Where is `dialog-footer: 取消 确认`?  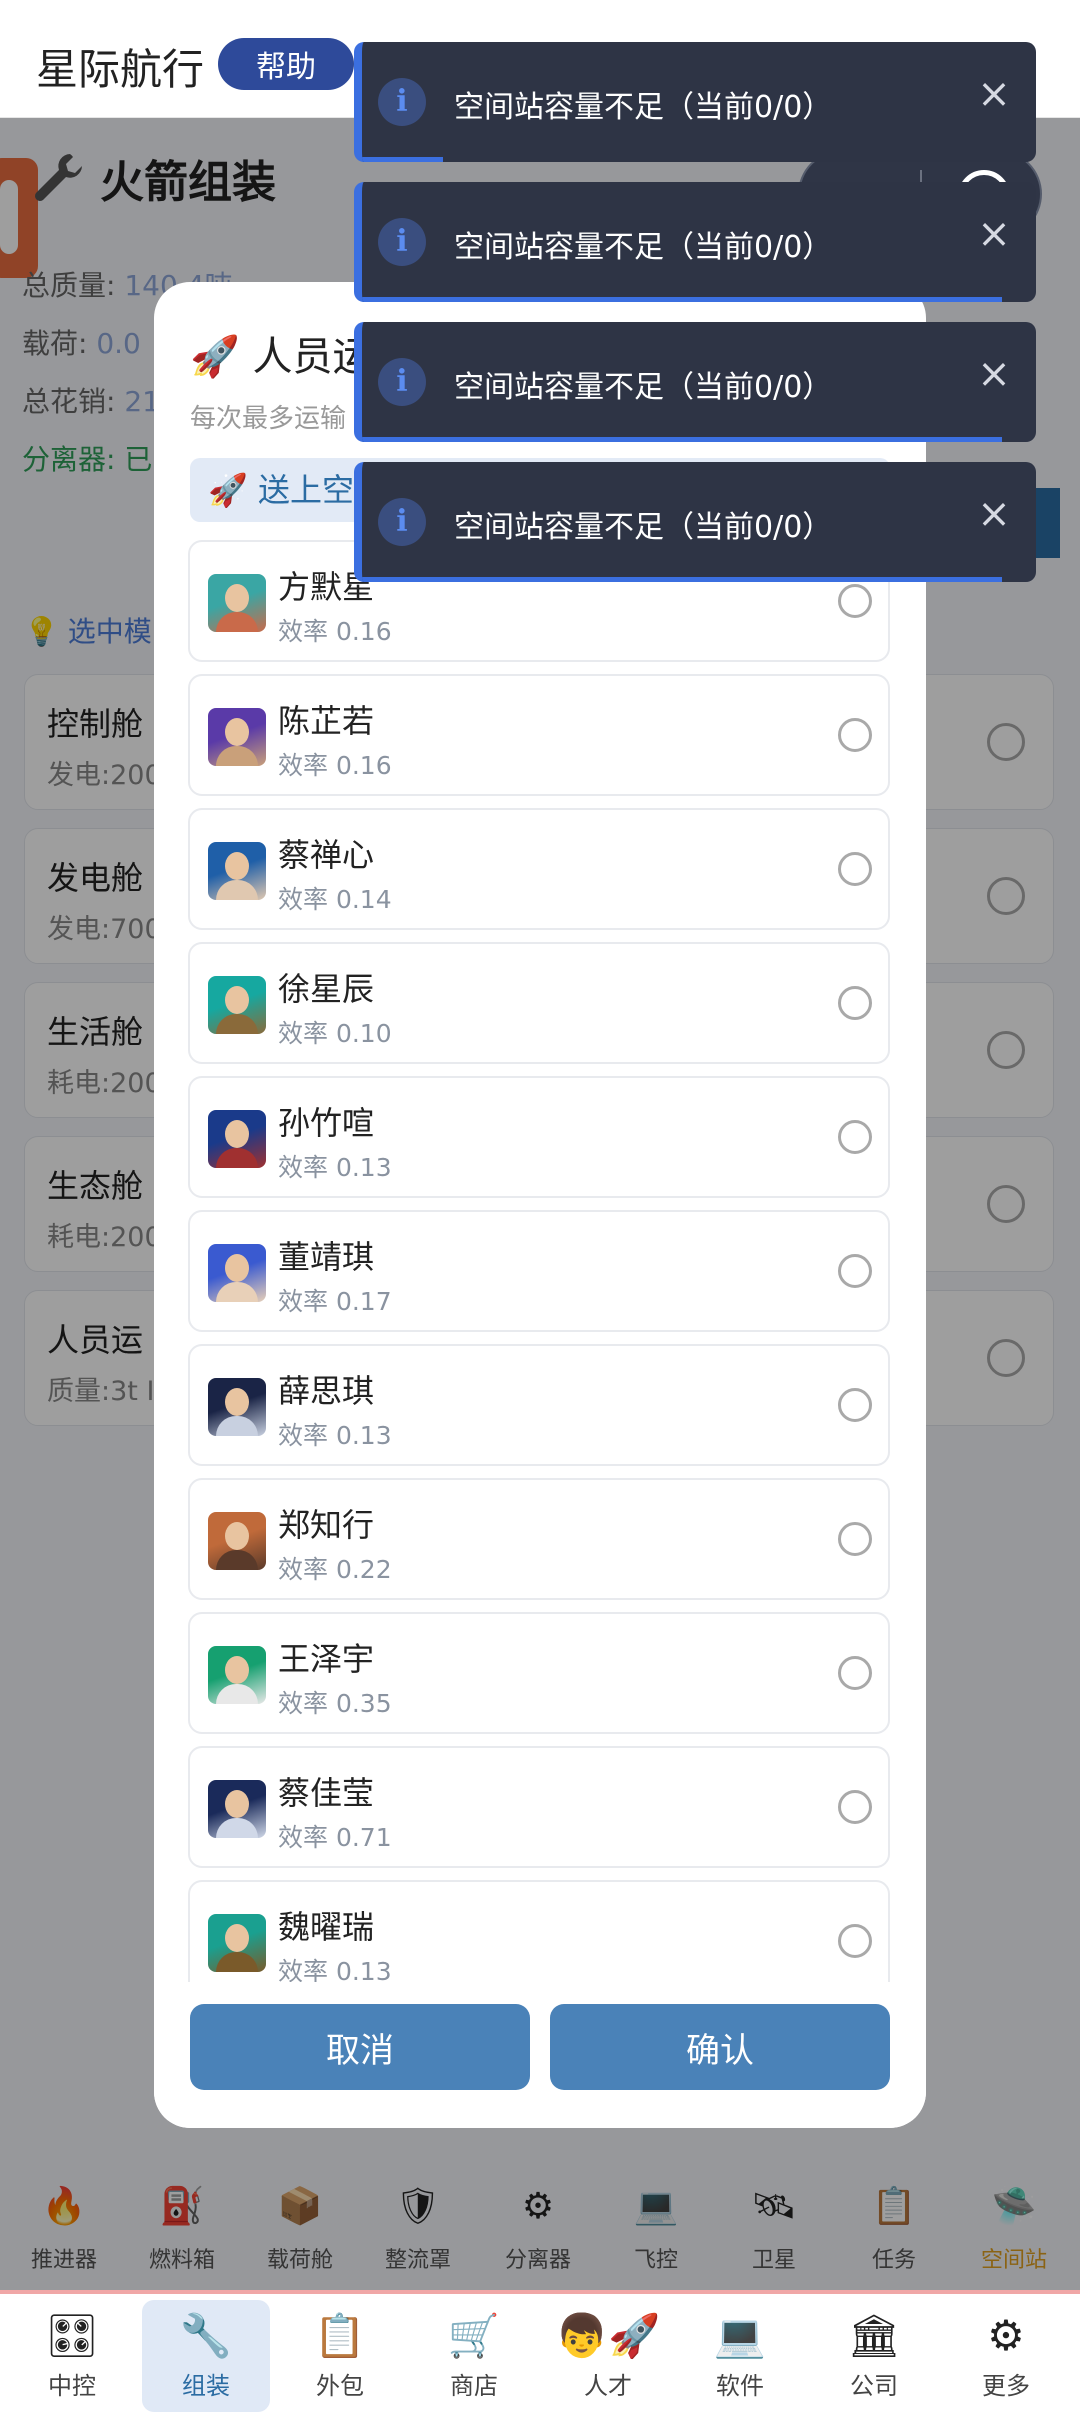 dialog-footer: 取消 确认 is located at coordinates (540, 2055).